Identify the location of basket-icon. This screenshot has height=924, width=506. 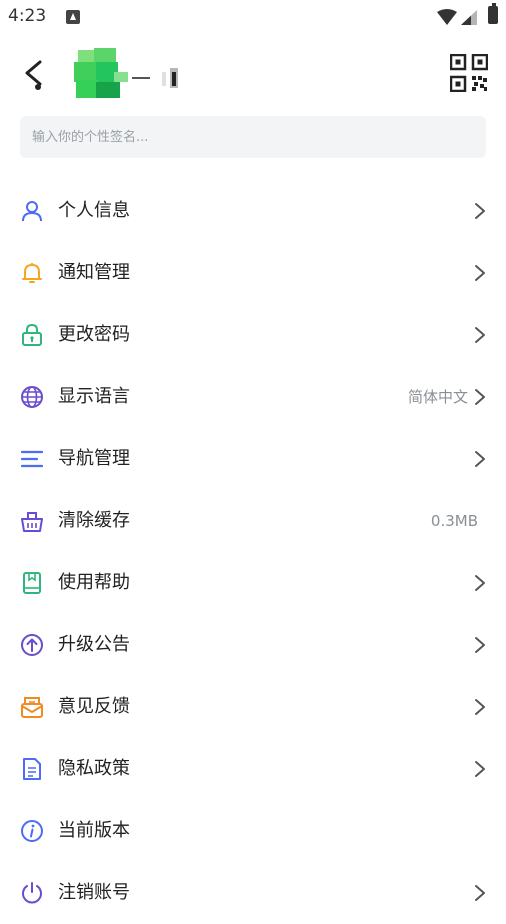
(32, 522).